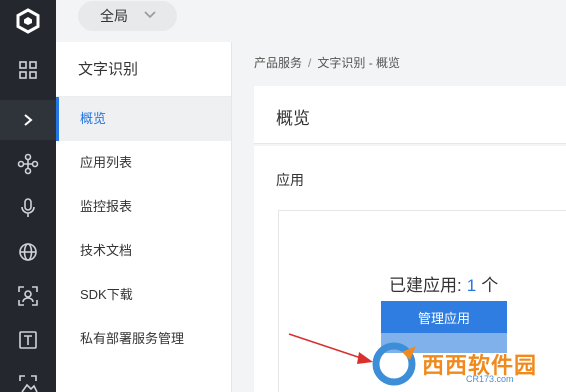 The height and width of the screenshot is (392, 566). Describe the element at coordinates (28, 21) in the screenshot. I see `logo-icon` at that location.